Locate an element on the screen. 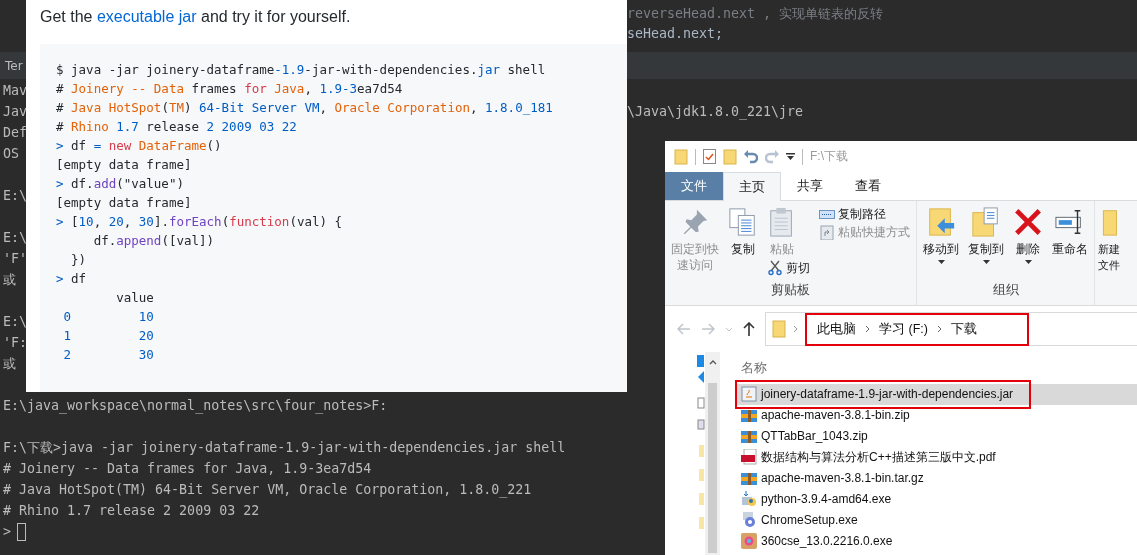 Image resolution: width=1137 pixels, height=555 pixels. ribbon-button: 删除 is located at coordinates (1028, 235).